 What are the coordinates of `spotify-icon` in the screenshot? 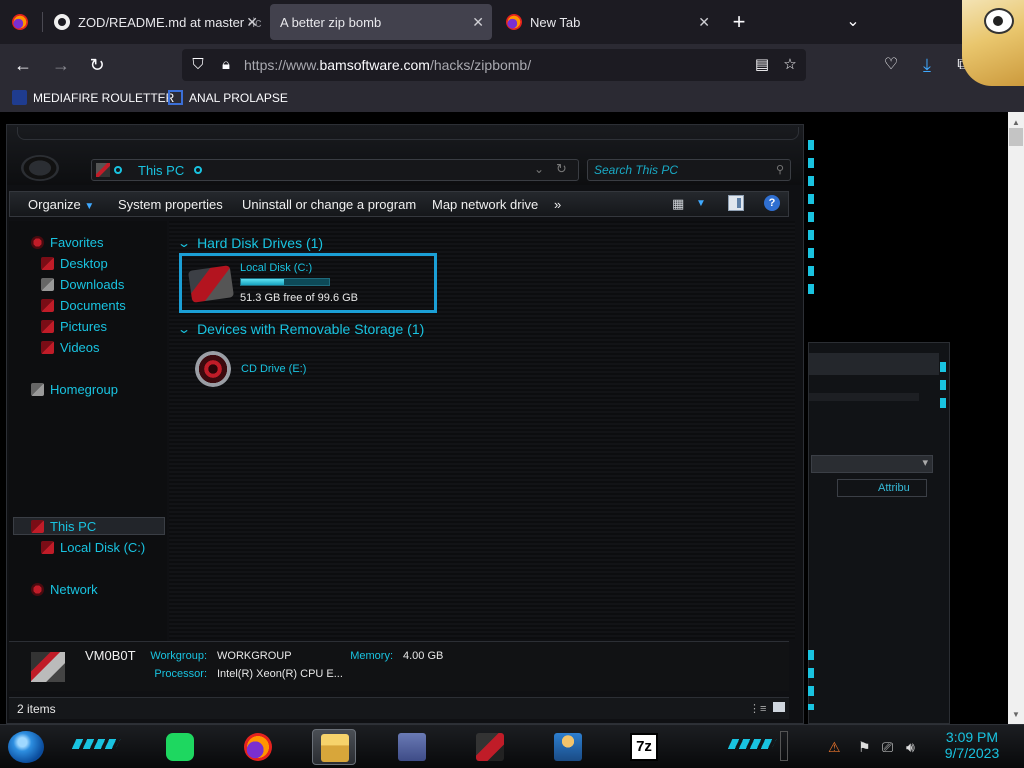 It's located at (180, 747).